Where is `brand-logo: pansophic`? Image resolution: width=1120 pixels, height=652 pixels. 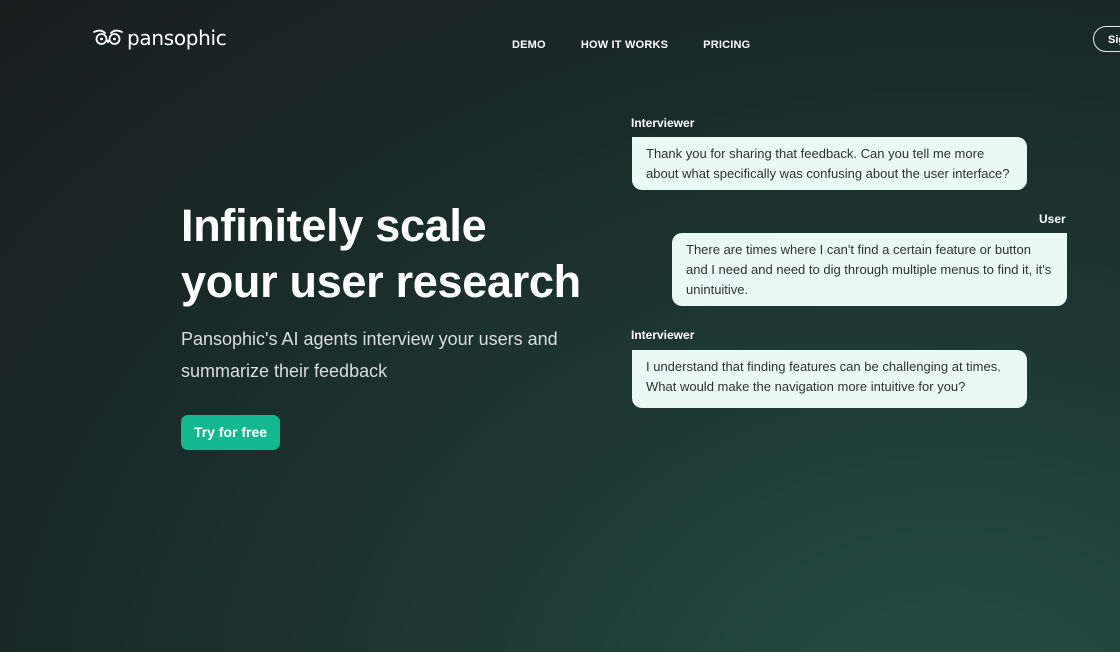
brand-logo: pansophic is located at coordinates (160, 38).